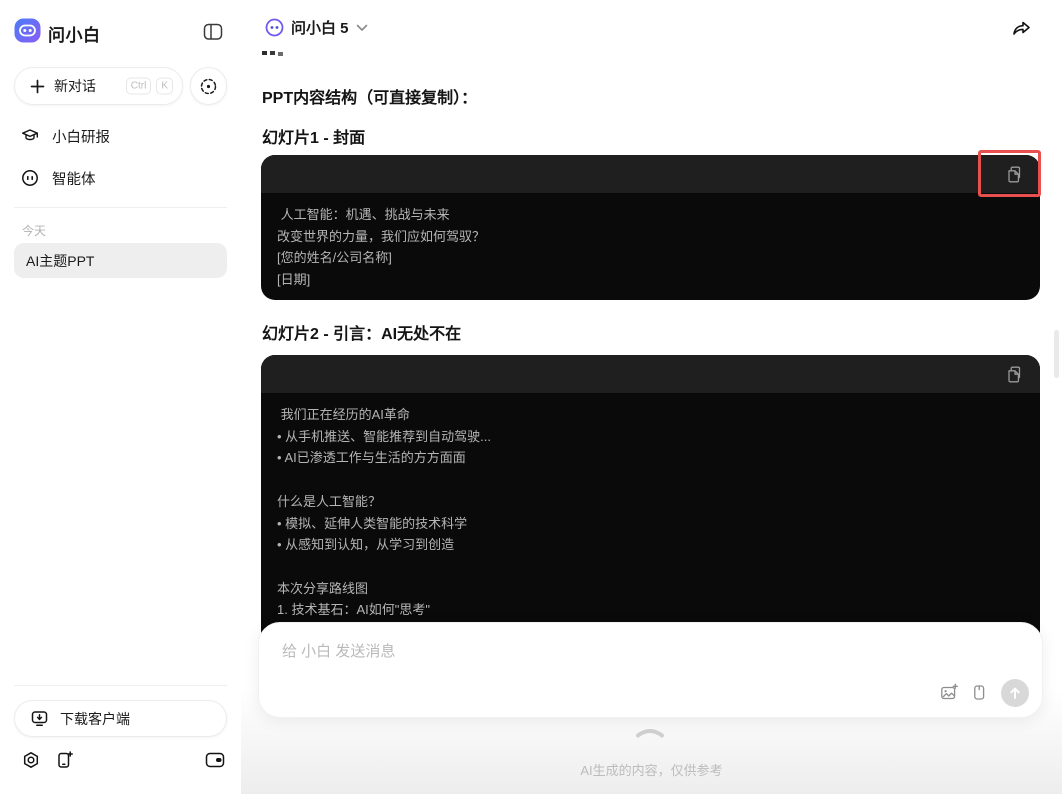  I want to click on message-heading-slide2: 幻灯片2 - 引言：AI无处不在, so click(362, 334).